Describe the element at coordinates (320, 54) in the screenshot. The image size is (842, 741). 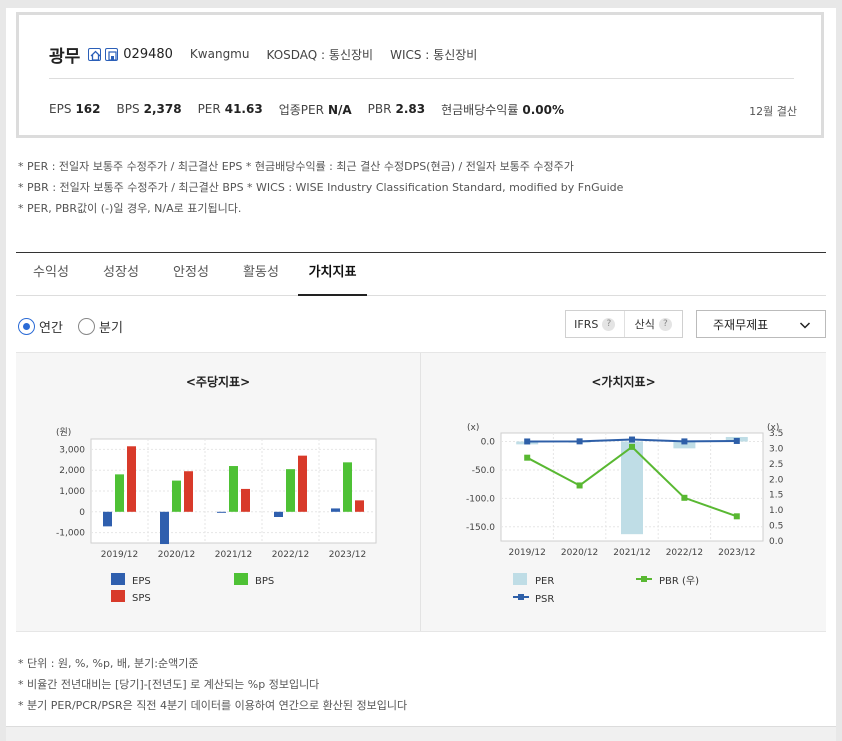
I see `market-sector: KOSDAQ : 통신장비` at that location.